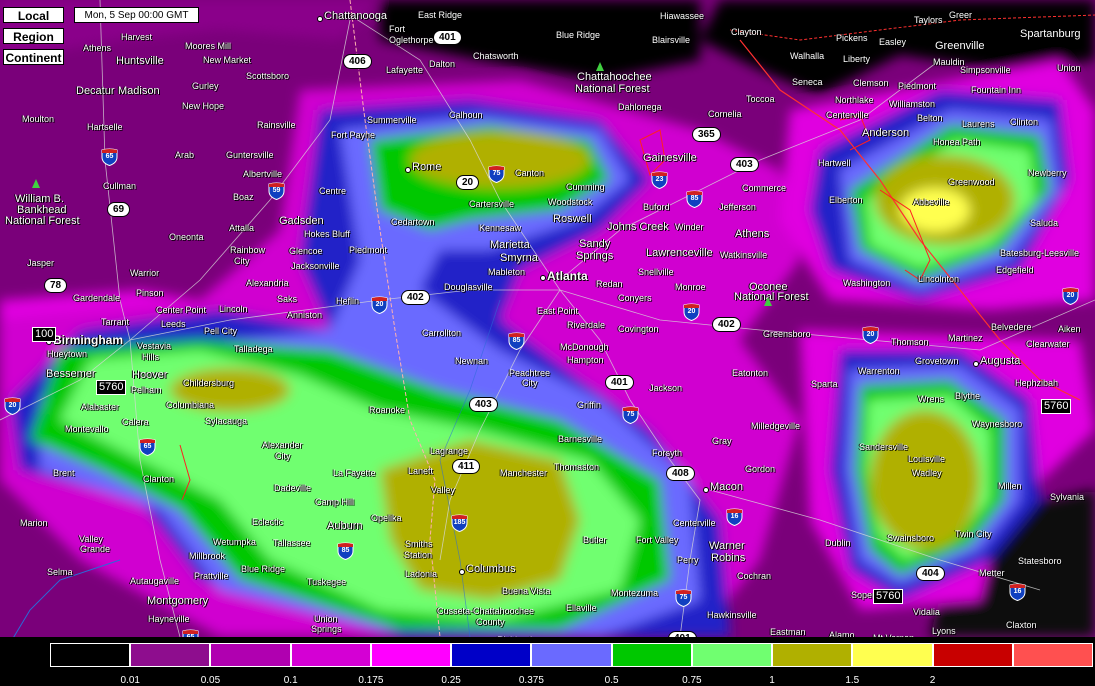 This screenshot has width=1095, height=686. Describe the element at coordinates (640, 107) in the screenshot. I see `city-label: Dahlonega` at that location.